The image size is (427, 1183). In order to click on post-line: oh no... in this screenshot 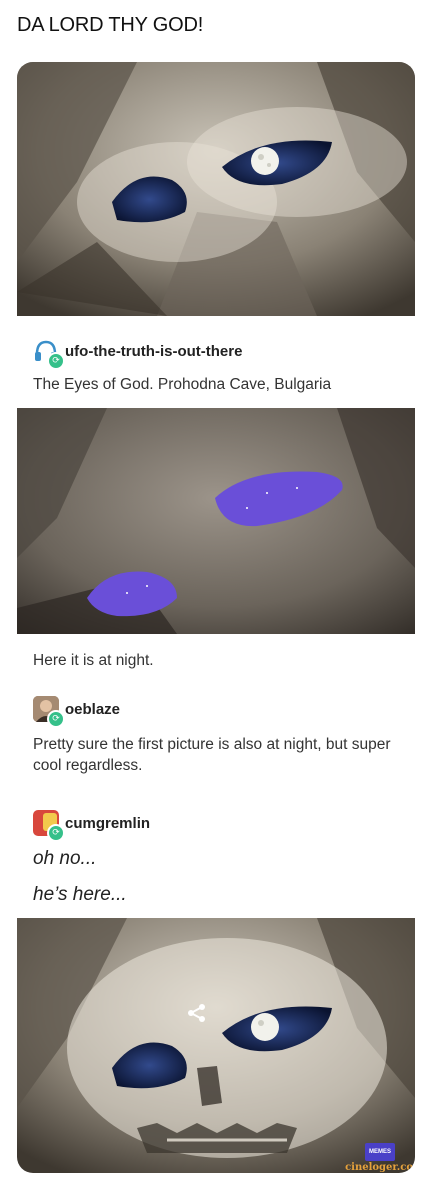, I will do `click(65, 858)`.